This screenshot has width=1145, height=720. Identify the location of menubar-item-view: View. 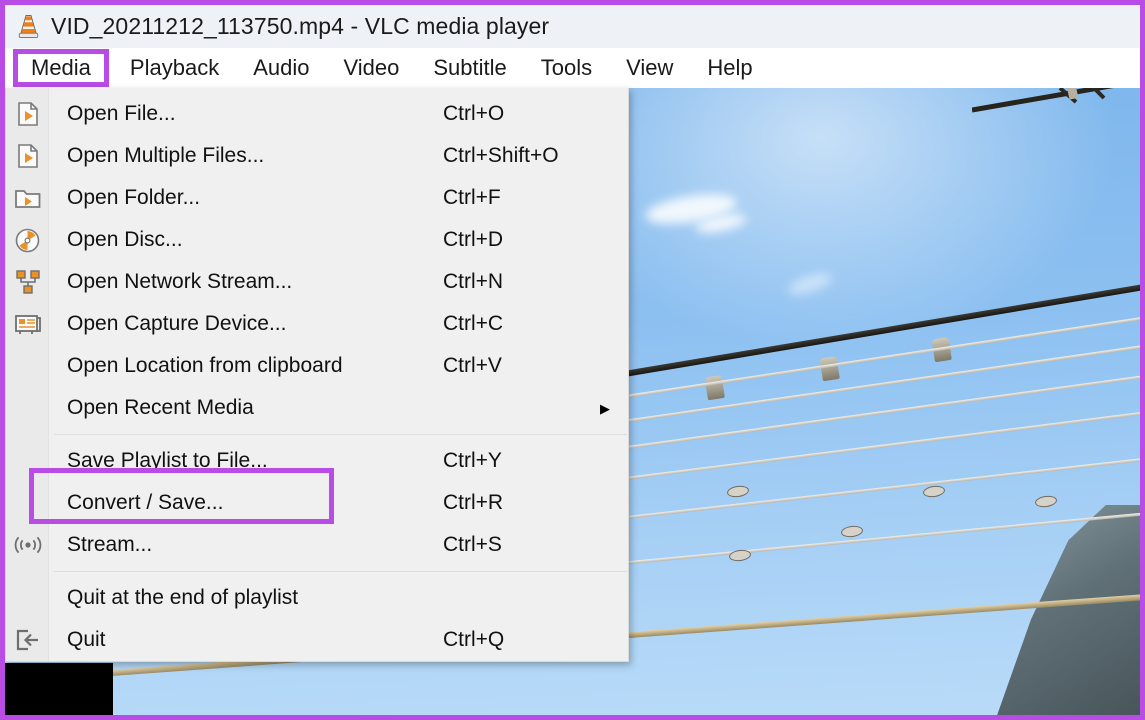
(649, 68).